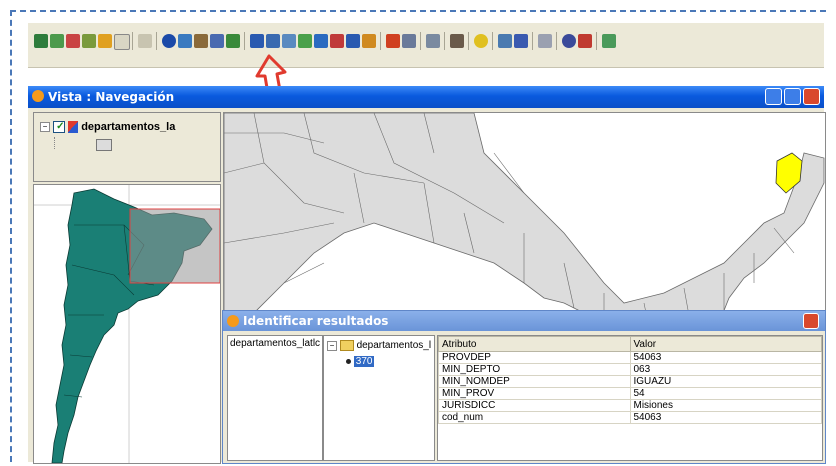  What do you see at coordinates (73, 41) in the screenshot?
I see `layers-icon` at bounding box center [73, 41].